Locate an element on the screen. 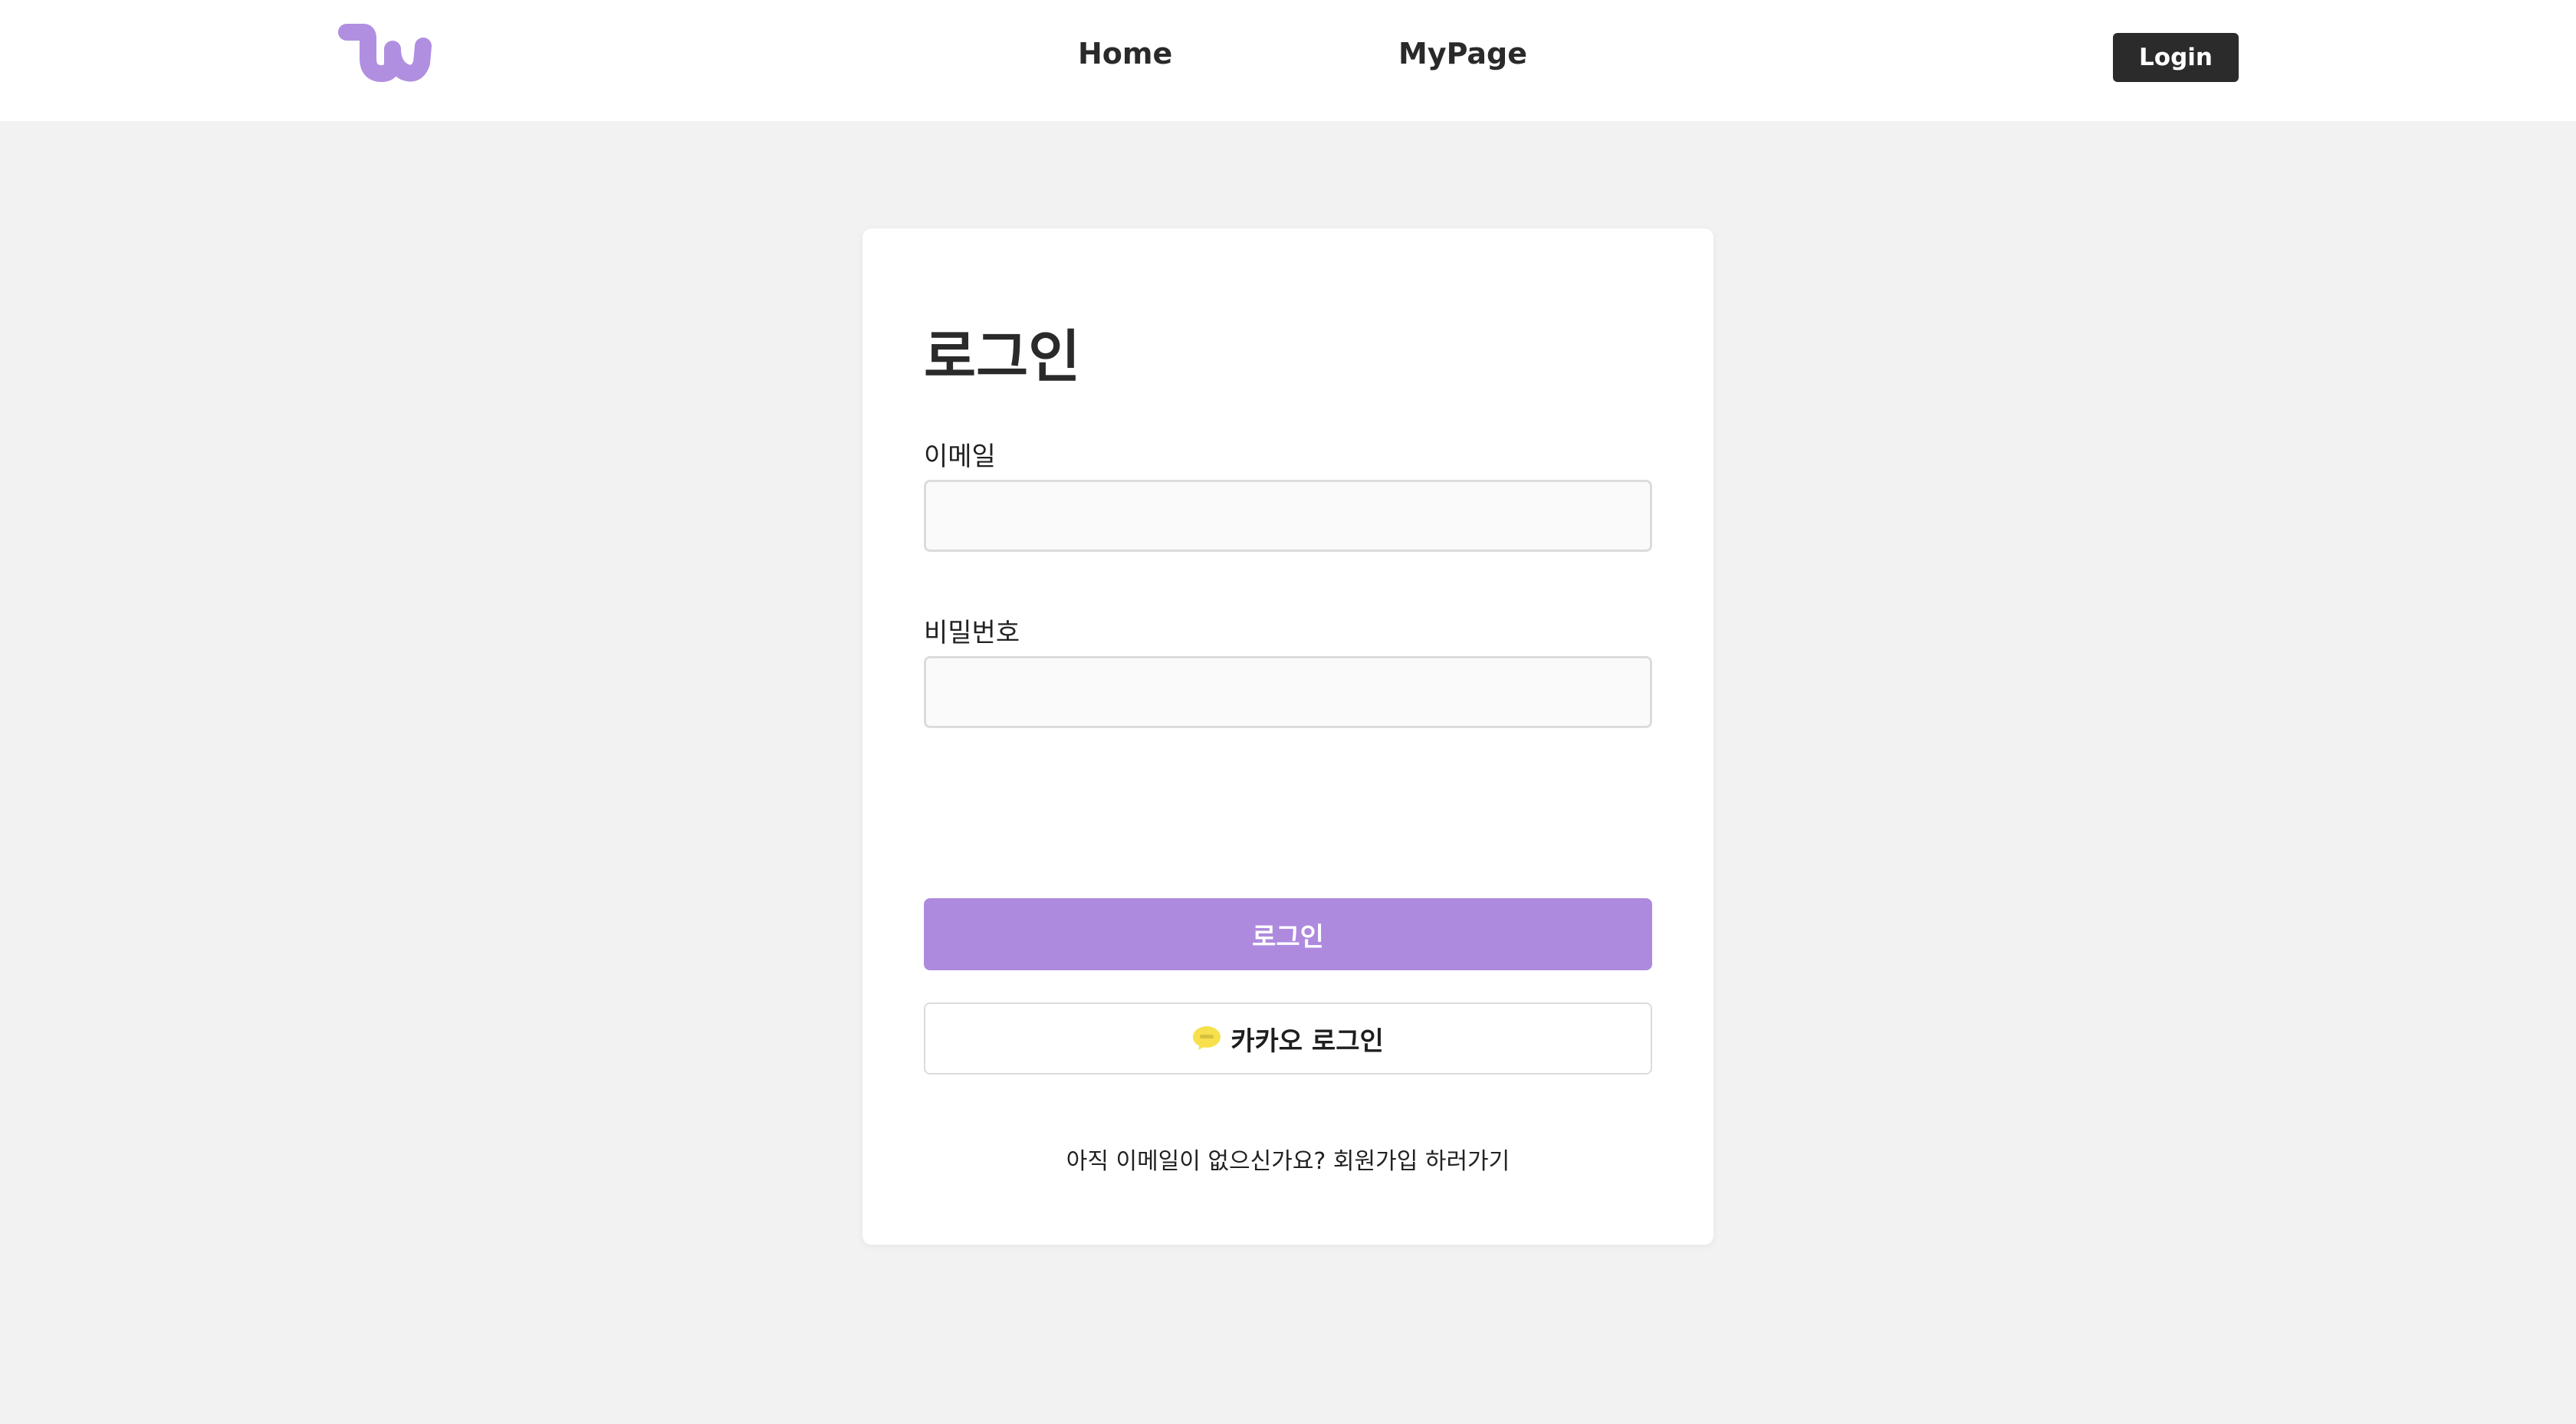 The height and width of the screenshot is (1424, 2576). kakao-login-label: 카카오 로그인 is located at coordinates (1307, 1041).